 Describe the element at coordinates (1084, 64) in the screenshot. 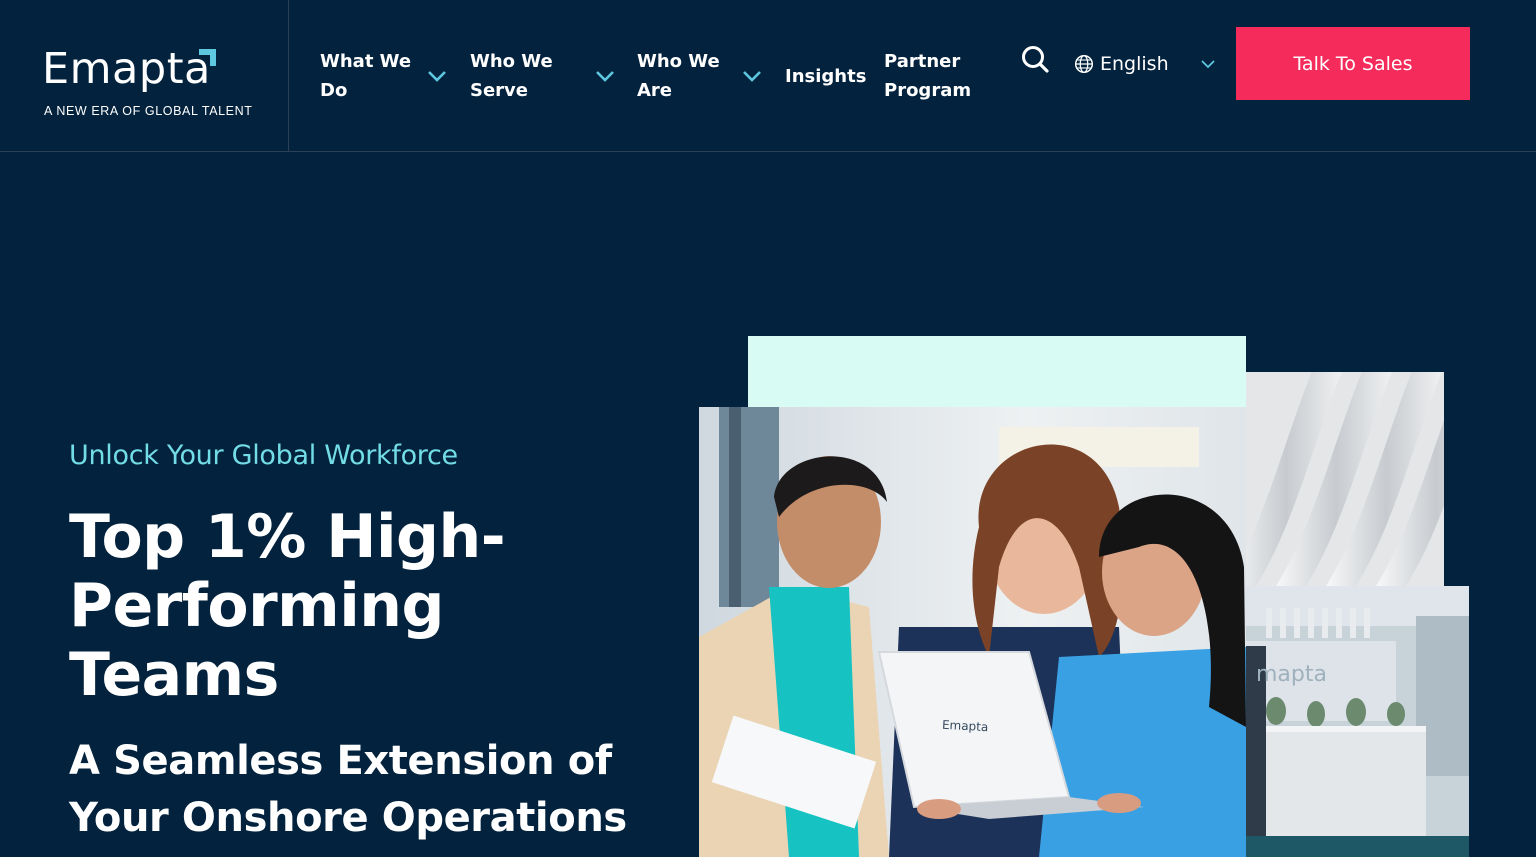

I see `globe-icon` at that location.